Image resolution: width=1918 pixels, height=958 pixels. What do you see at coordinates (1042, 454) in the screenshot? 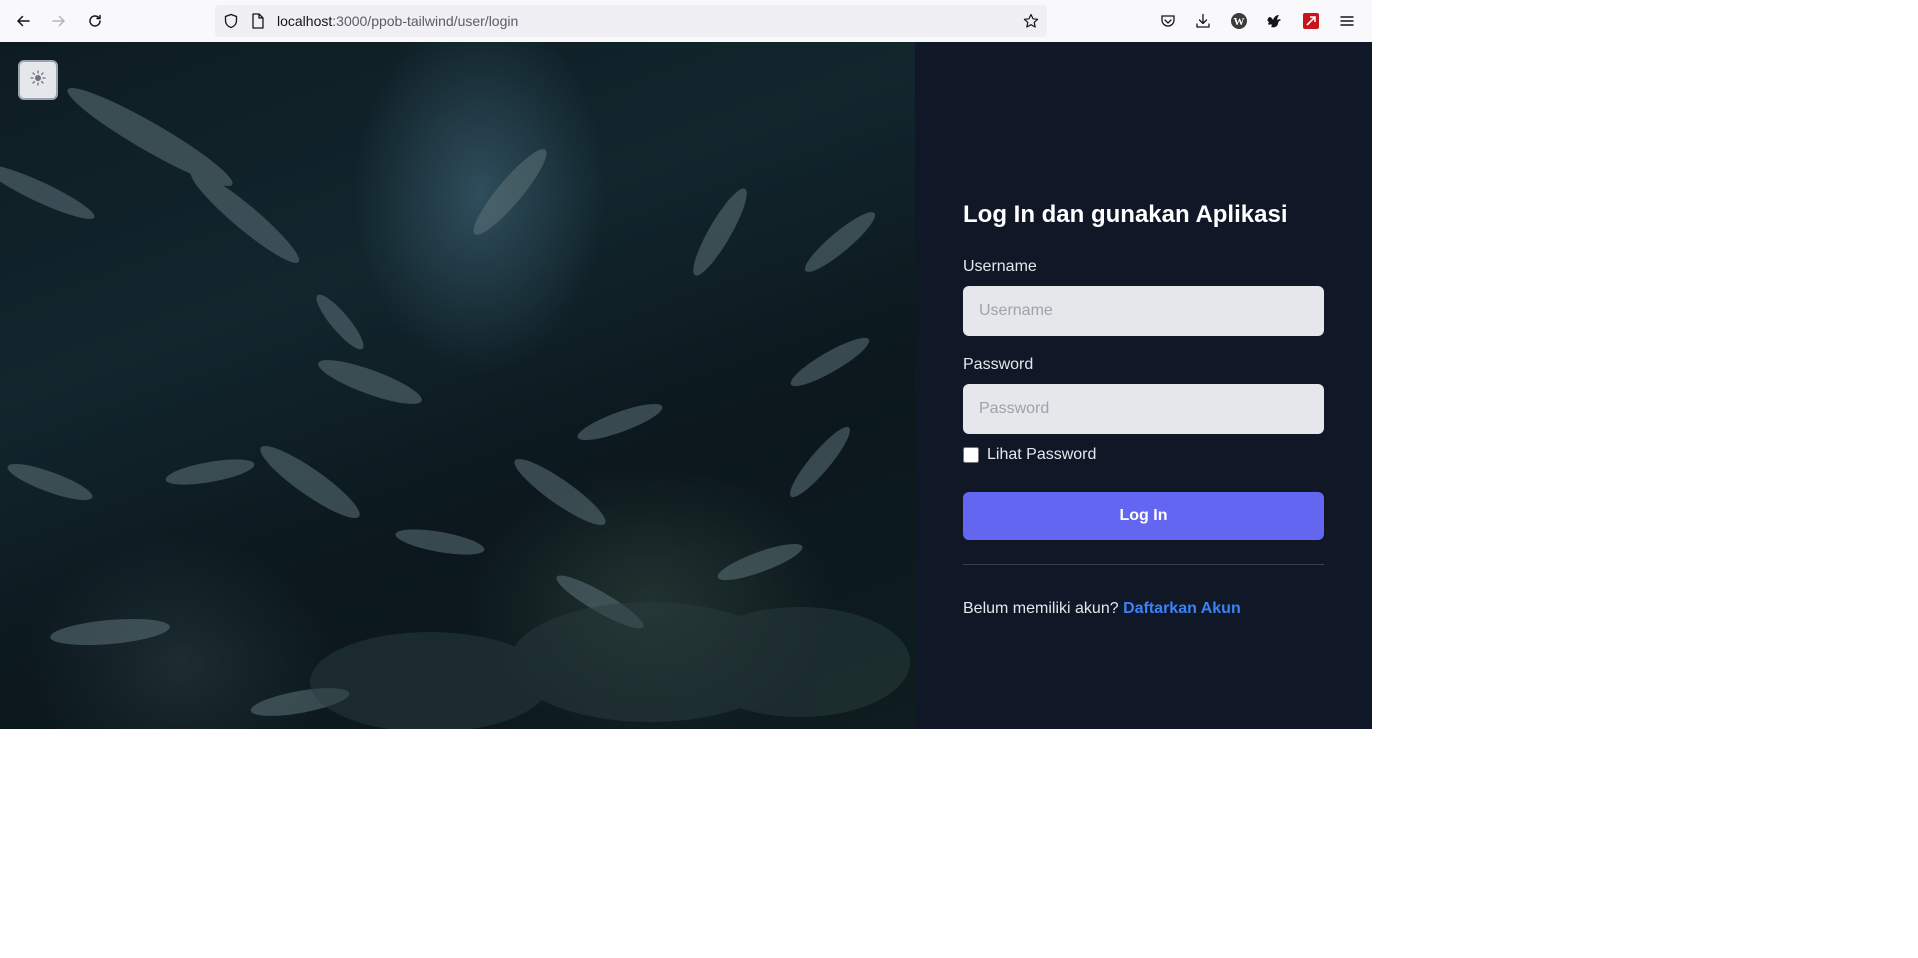
I see `show-password-label: Lihat Password` at bounding box center [1042, 454].